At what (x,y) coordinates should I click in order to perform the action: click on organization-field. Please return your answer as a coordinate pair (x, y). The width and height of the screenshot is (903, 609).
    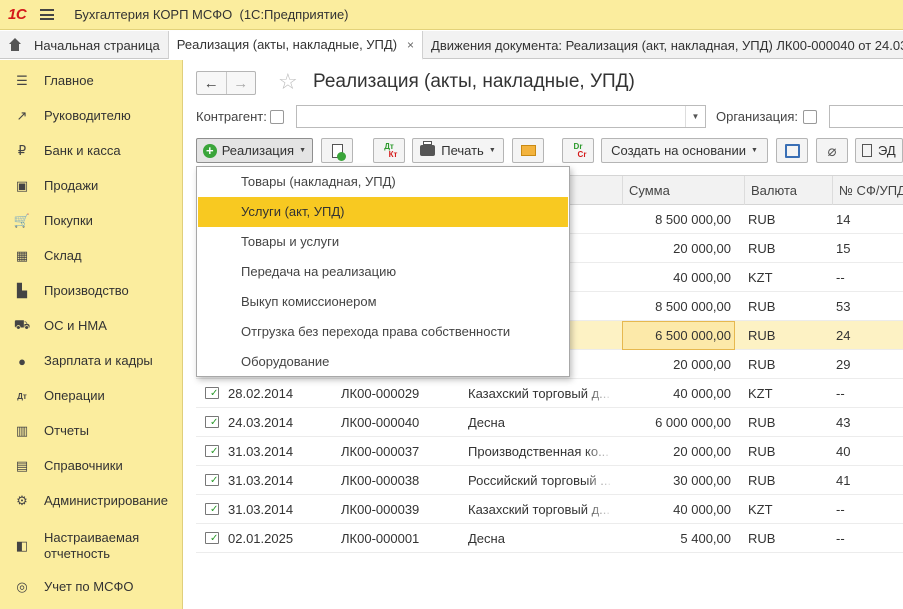
    Looking at the image, I should click on (866, 116).